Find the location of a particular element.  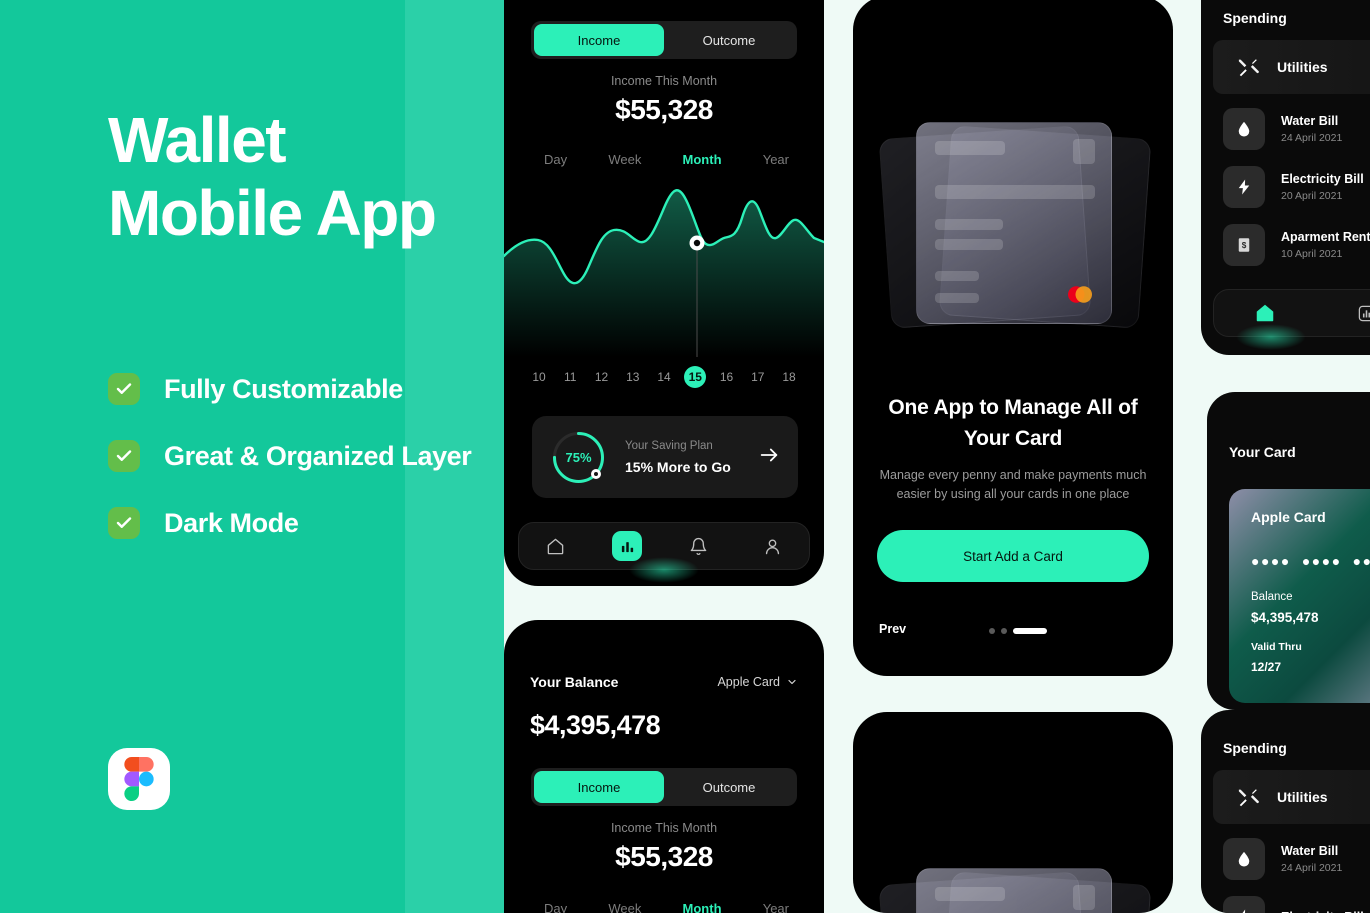

list-item: $ Aparment Rent 10 April 2021 is located at coordinates (1296, 245).